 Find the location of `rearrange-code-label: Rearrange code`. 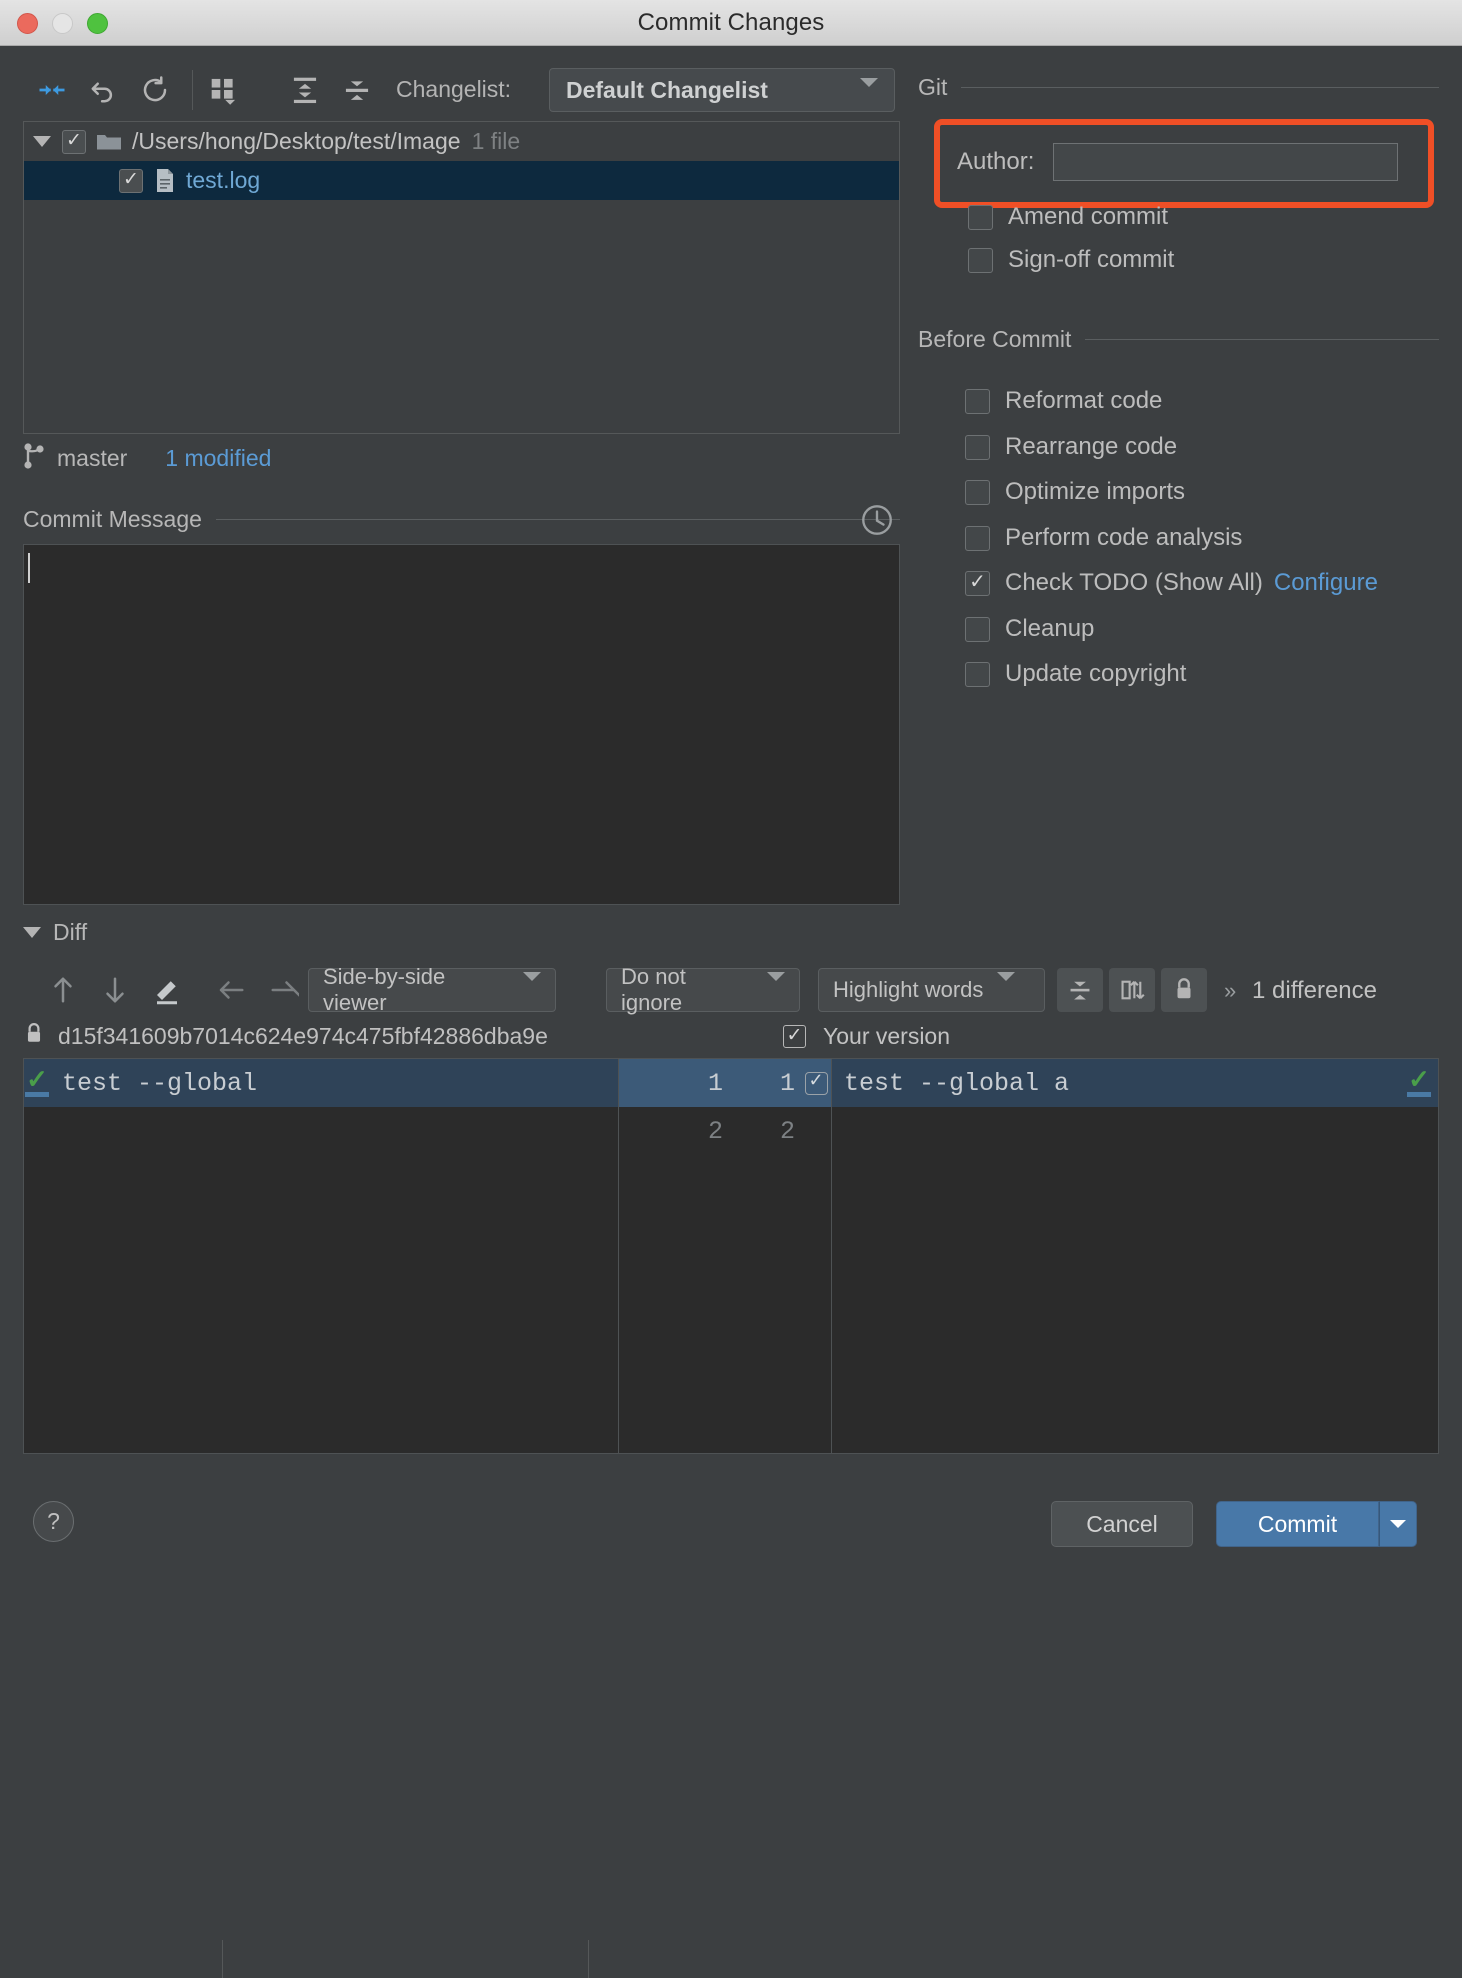

rearrange-code-label: Rearrange code is located at coordinates (1091, 446).